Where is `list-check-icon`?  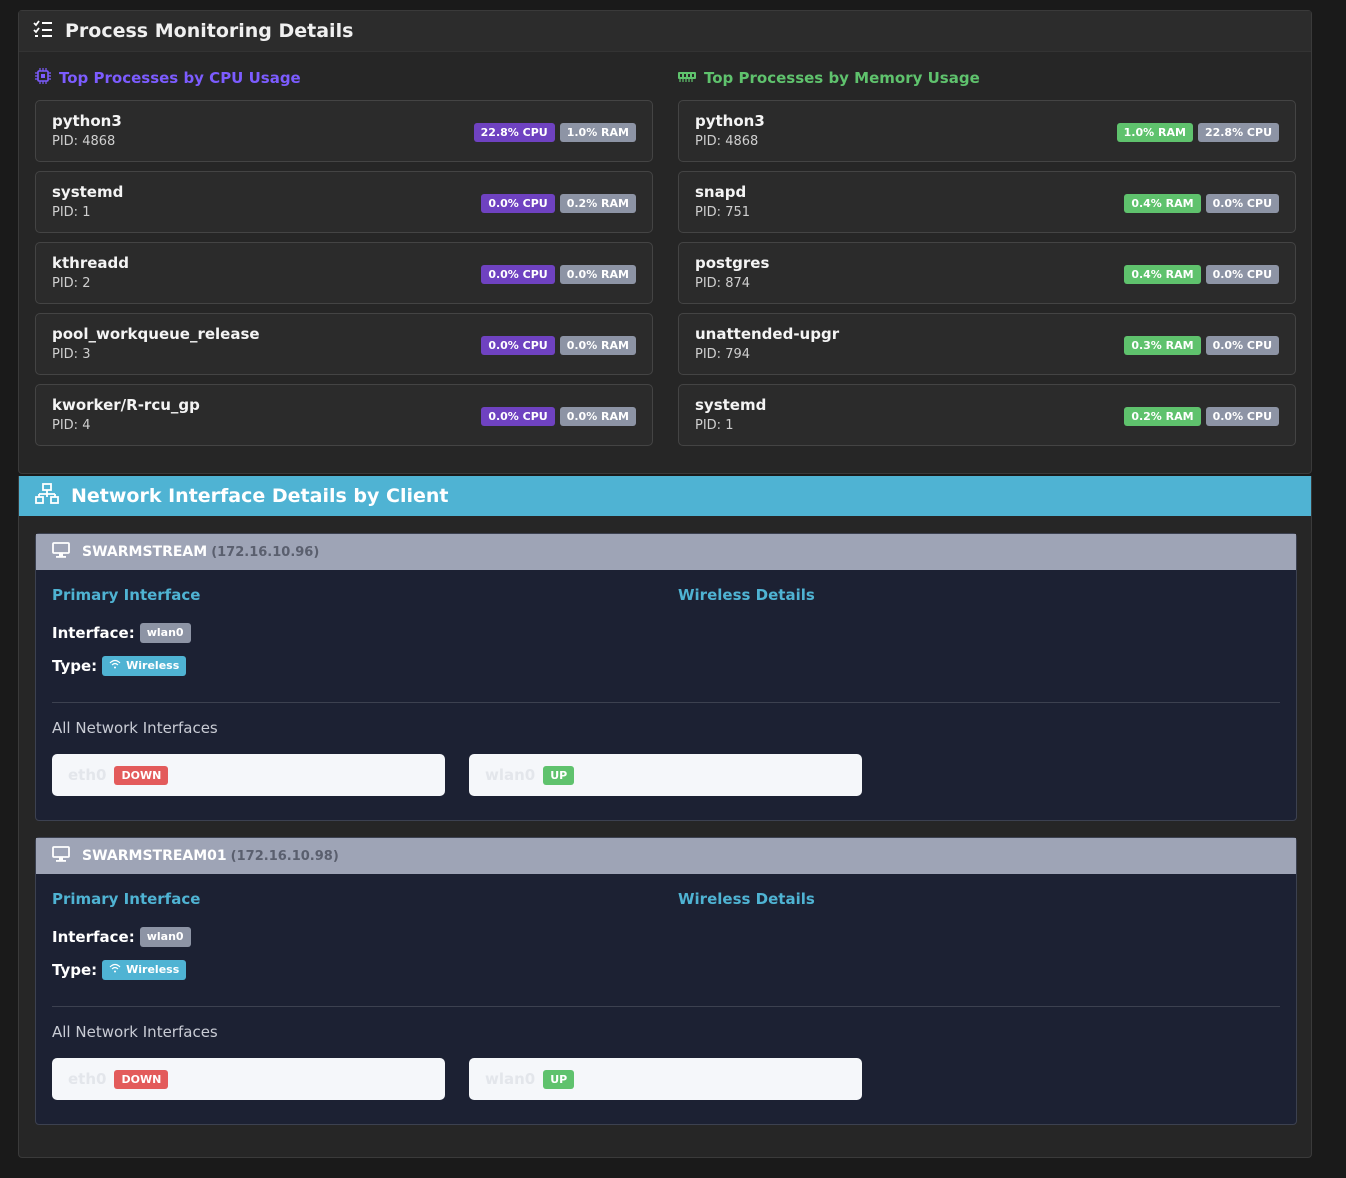 list-check-icon is located at coordinates (49, 31).